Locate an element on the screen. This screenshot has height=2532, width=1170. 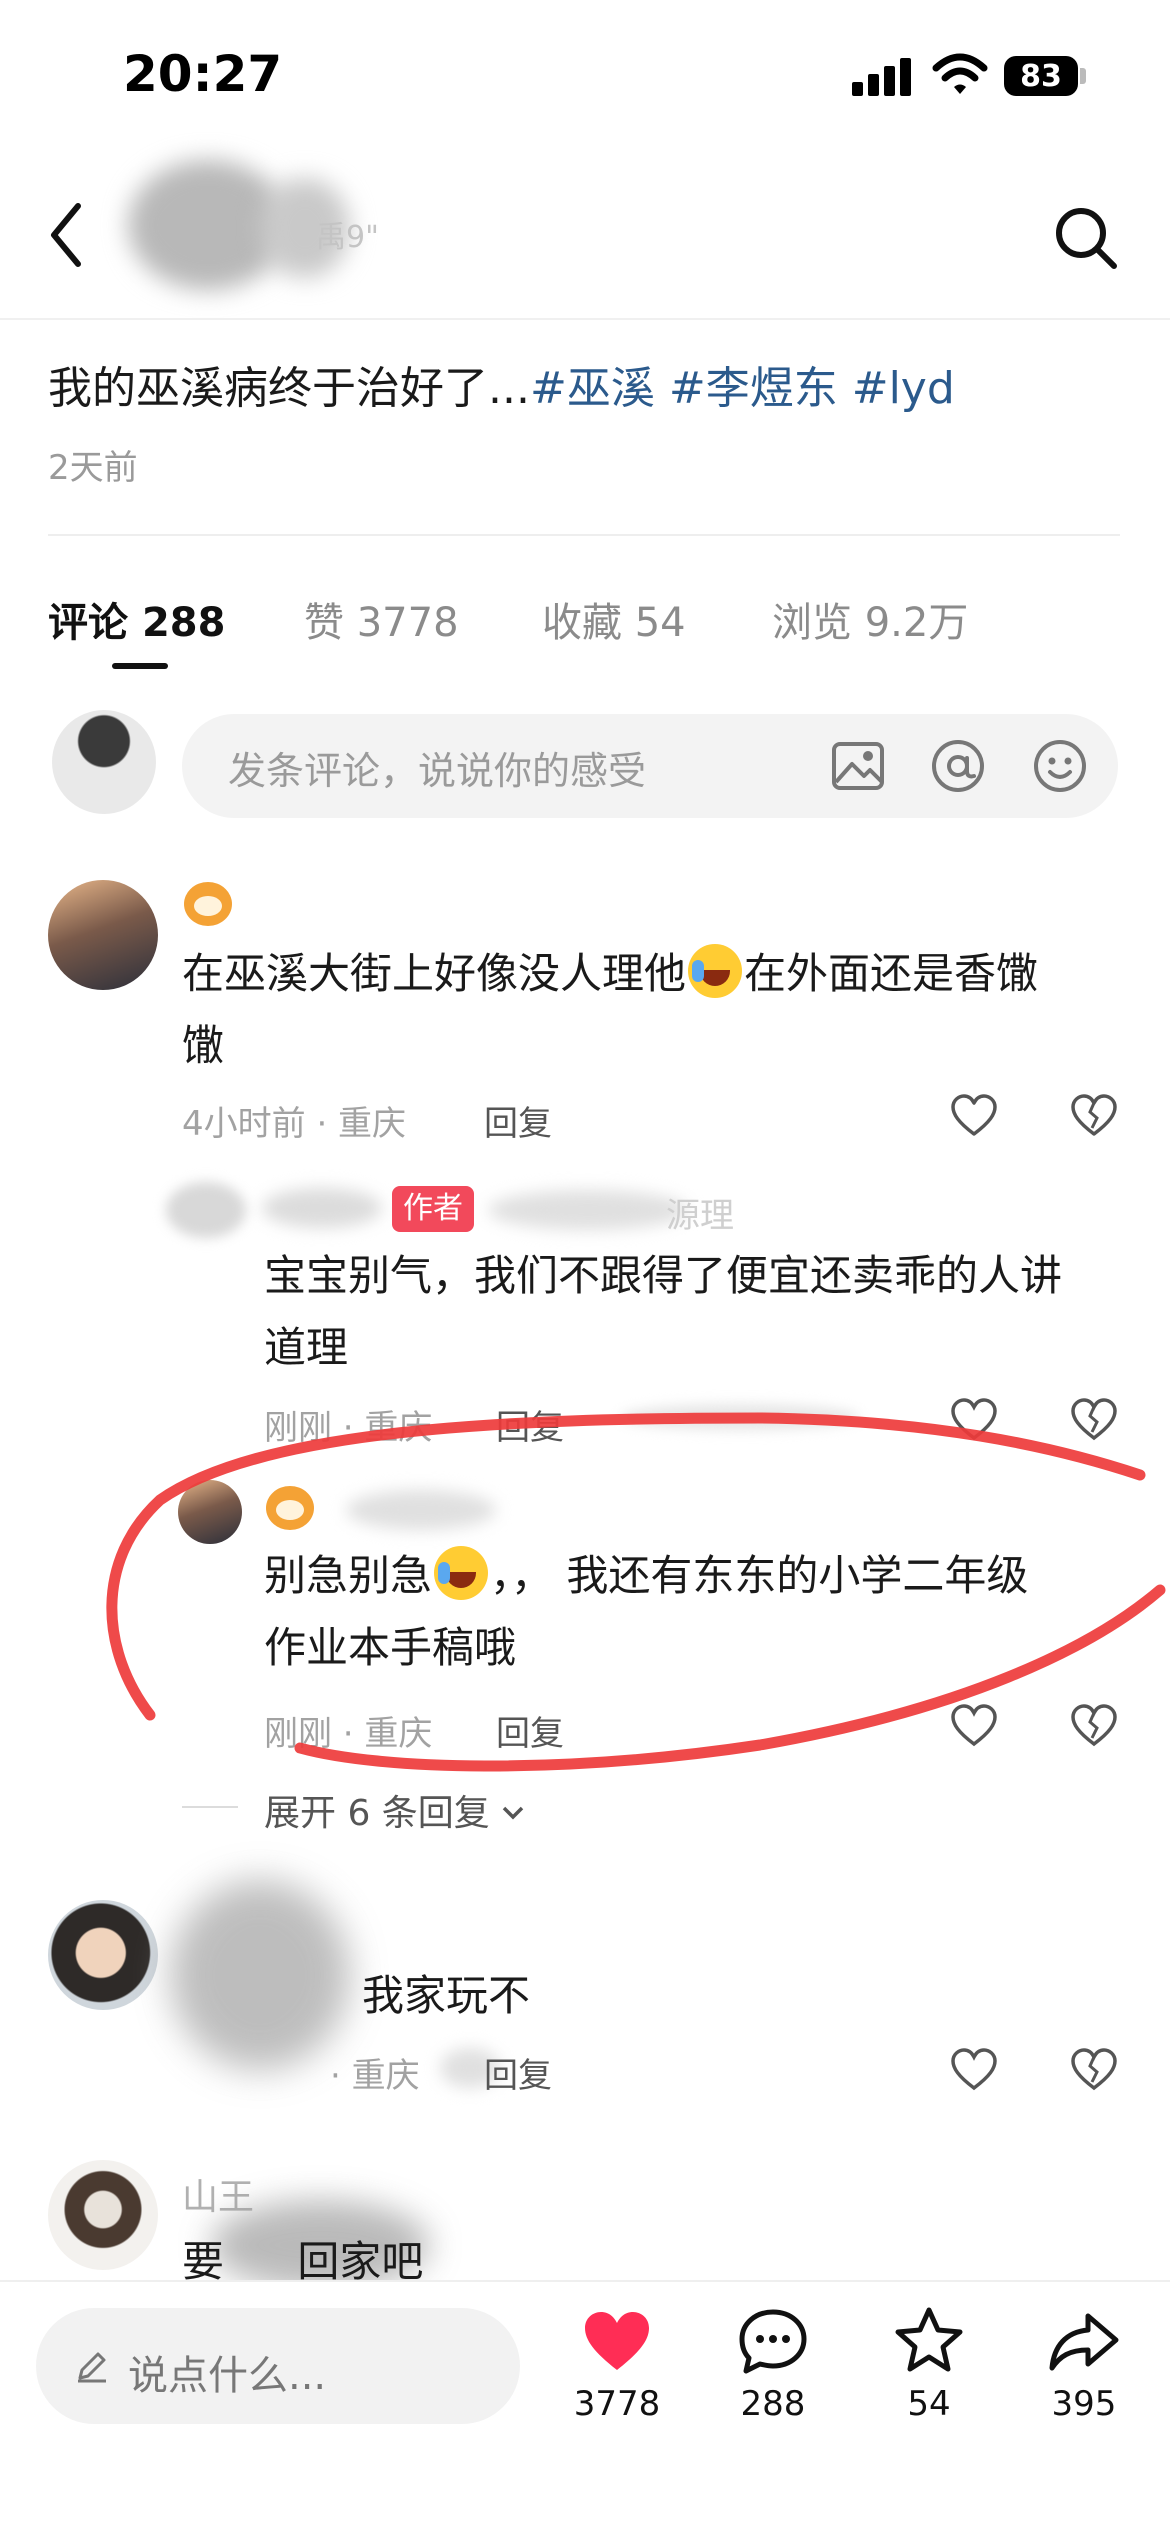
author-badge: 作者 is located at coordinates (433, 1209).